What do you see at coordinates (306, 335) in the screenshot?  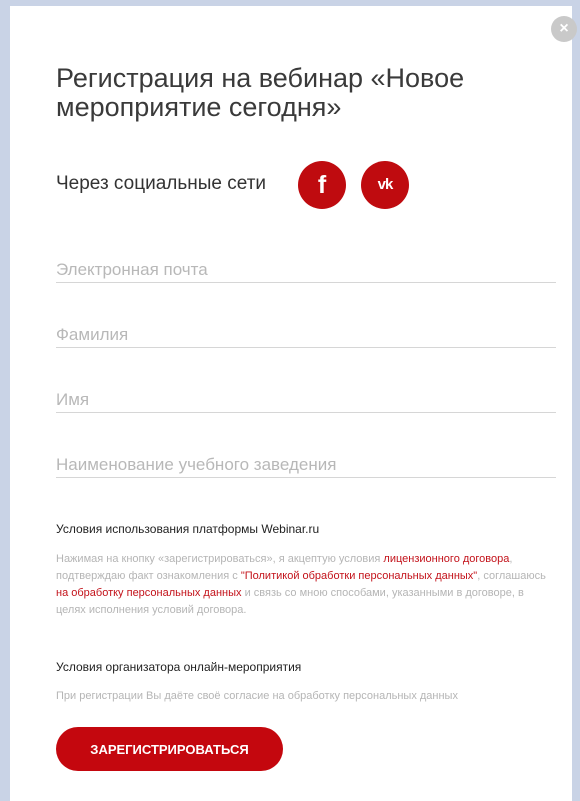 I see `surname-field` at bounding box center [306, 335].